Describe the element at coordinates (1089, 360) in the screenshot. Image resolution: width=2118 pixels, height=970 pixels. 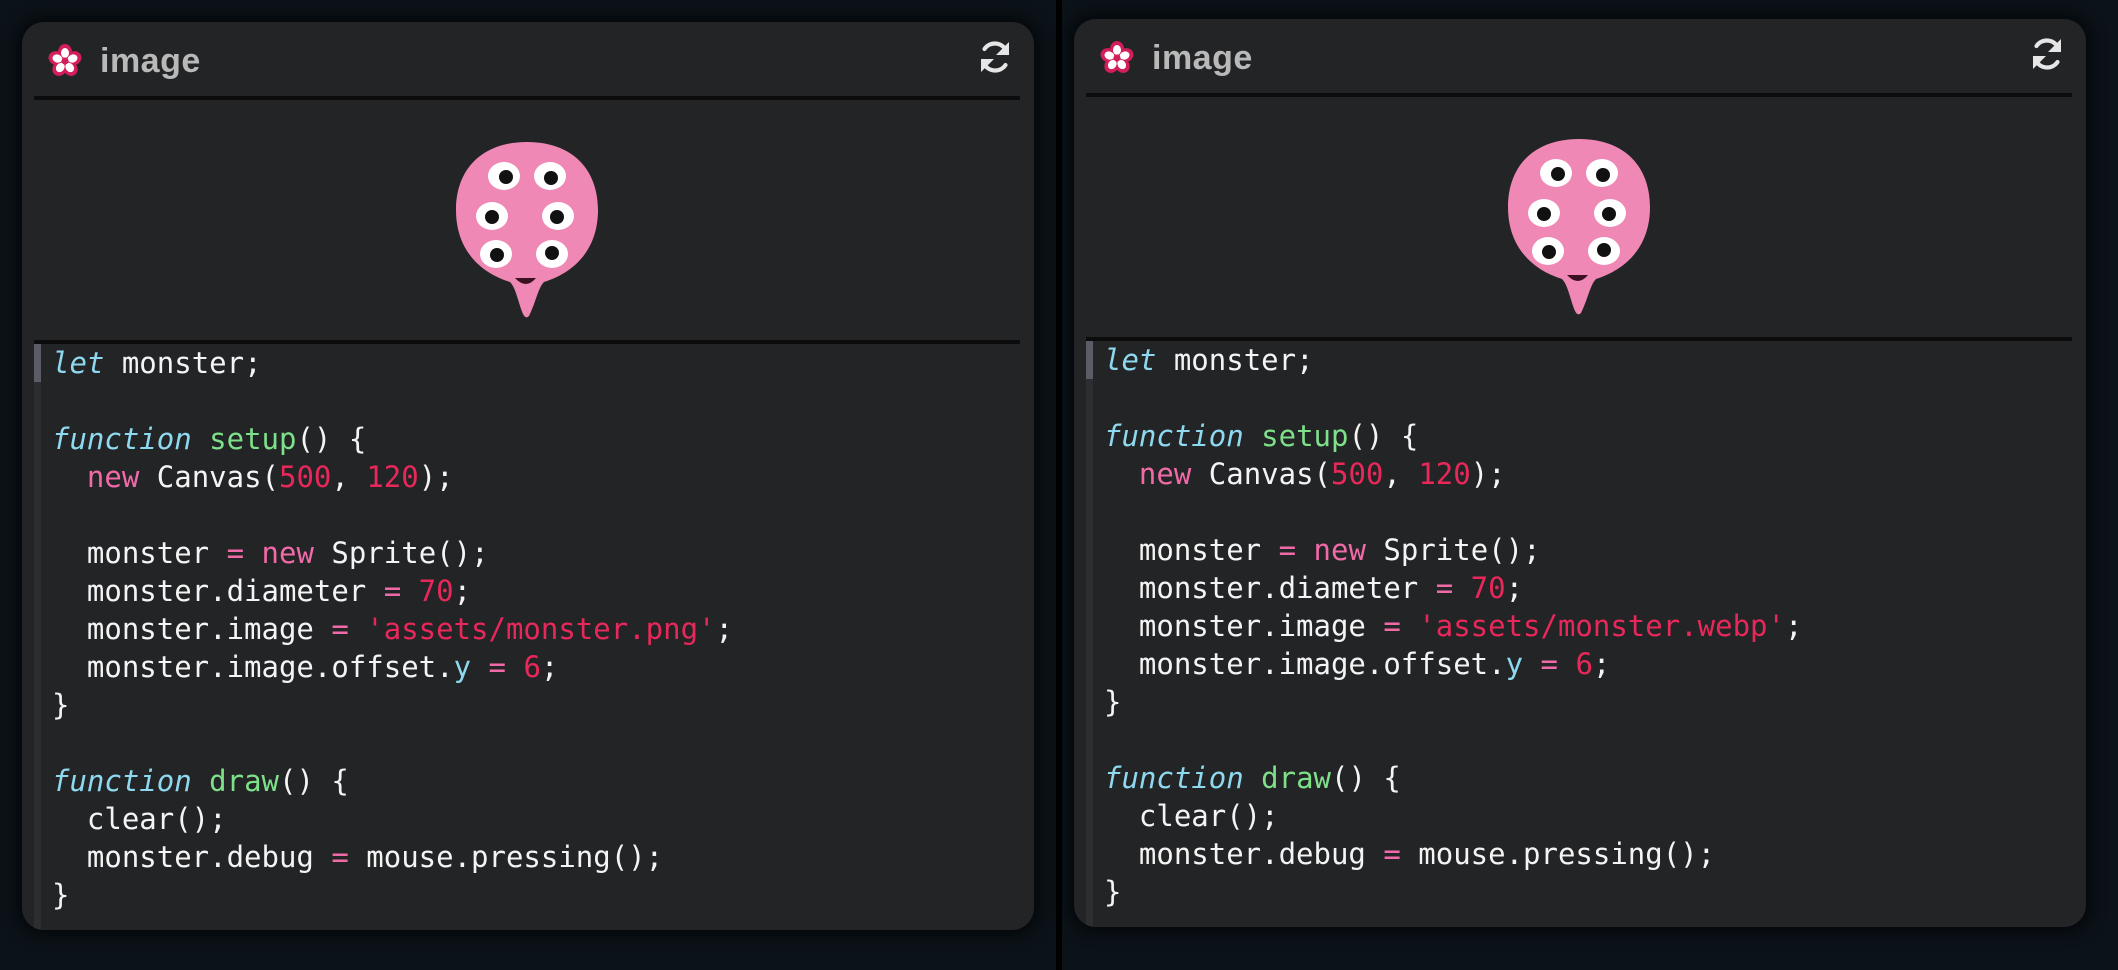
I see `active-line-marker` at that location.